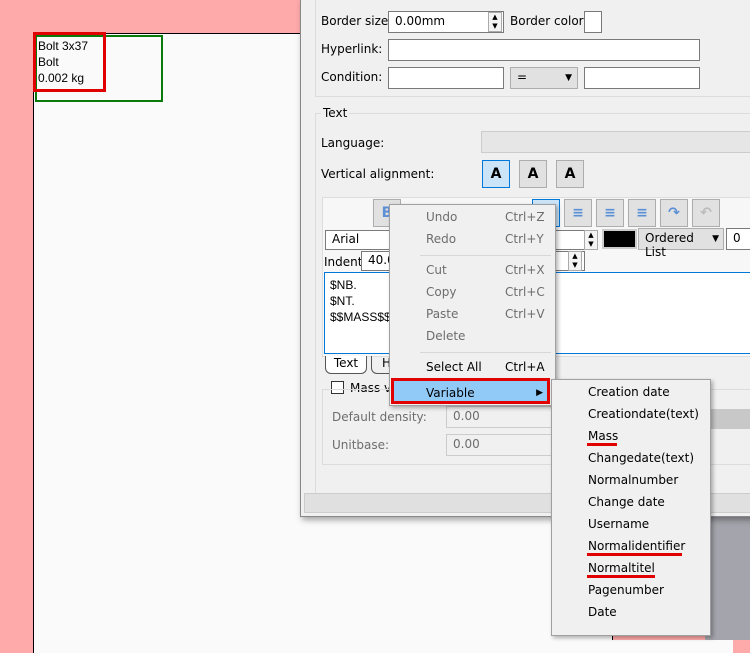  What do you see at coordinates (615, 142) in the screenshot?
I see `language-select` at bounding box center [615, 142].